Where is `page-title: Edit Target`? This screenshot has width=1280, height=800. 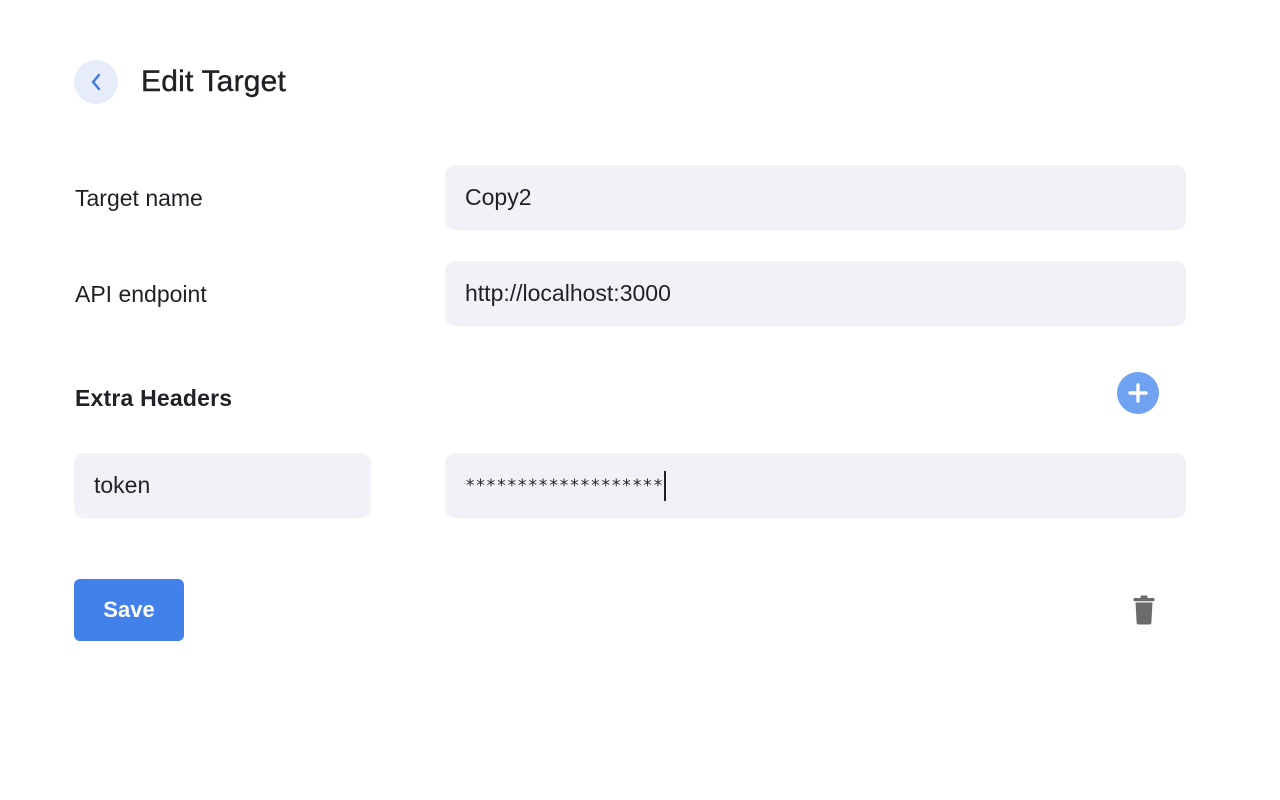
page-title: Edit Target is located at coordinates (214, 81).